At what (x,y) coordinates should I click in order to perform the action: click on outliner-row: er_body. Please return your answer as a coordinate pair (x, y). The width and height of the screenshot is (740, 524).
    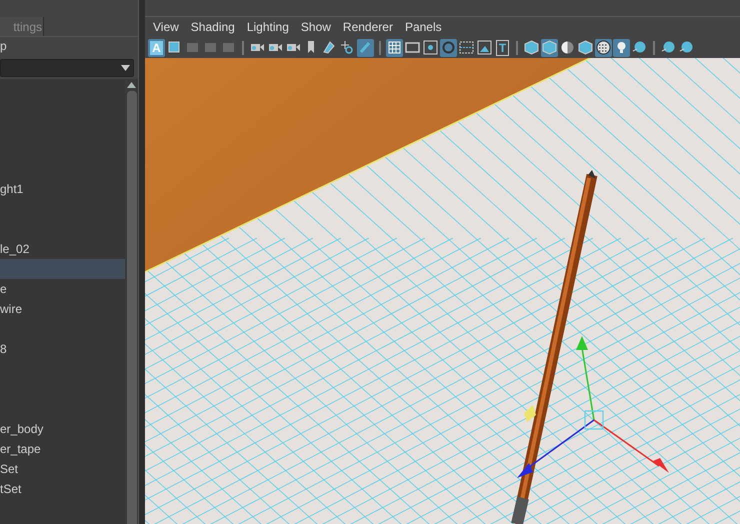
    Looking at the image, I should click on (62, 429).